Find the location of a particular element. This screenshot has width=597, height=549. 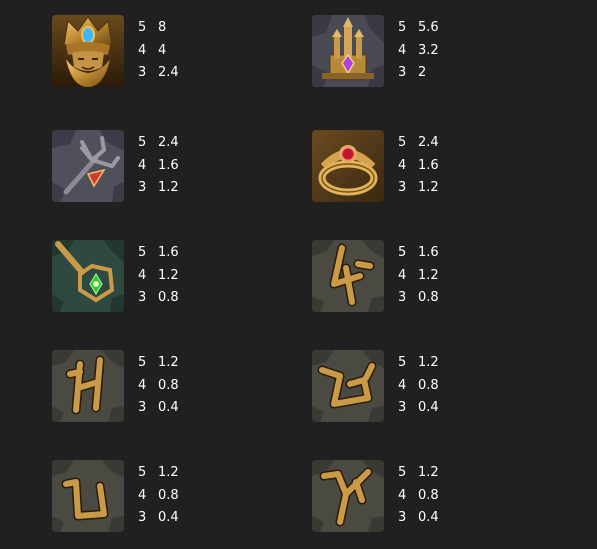

payout-list: 58 44 3 2.4 is located at coordinates (158, 51).